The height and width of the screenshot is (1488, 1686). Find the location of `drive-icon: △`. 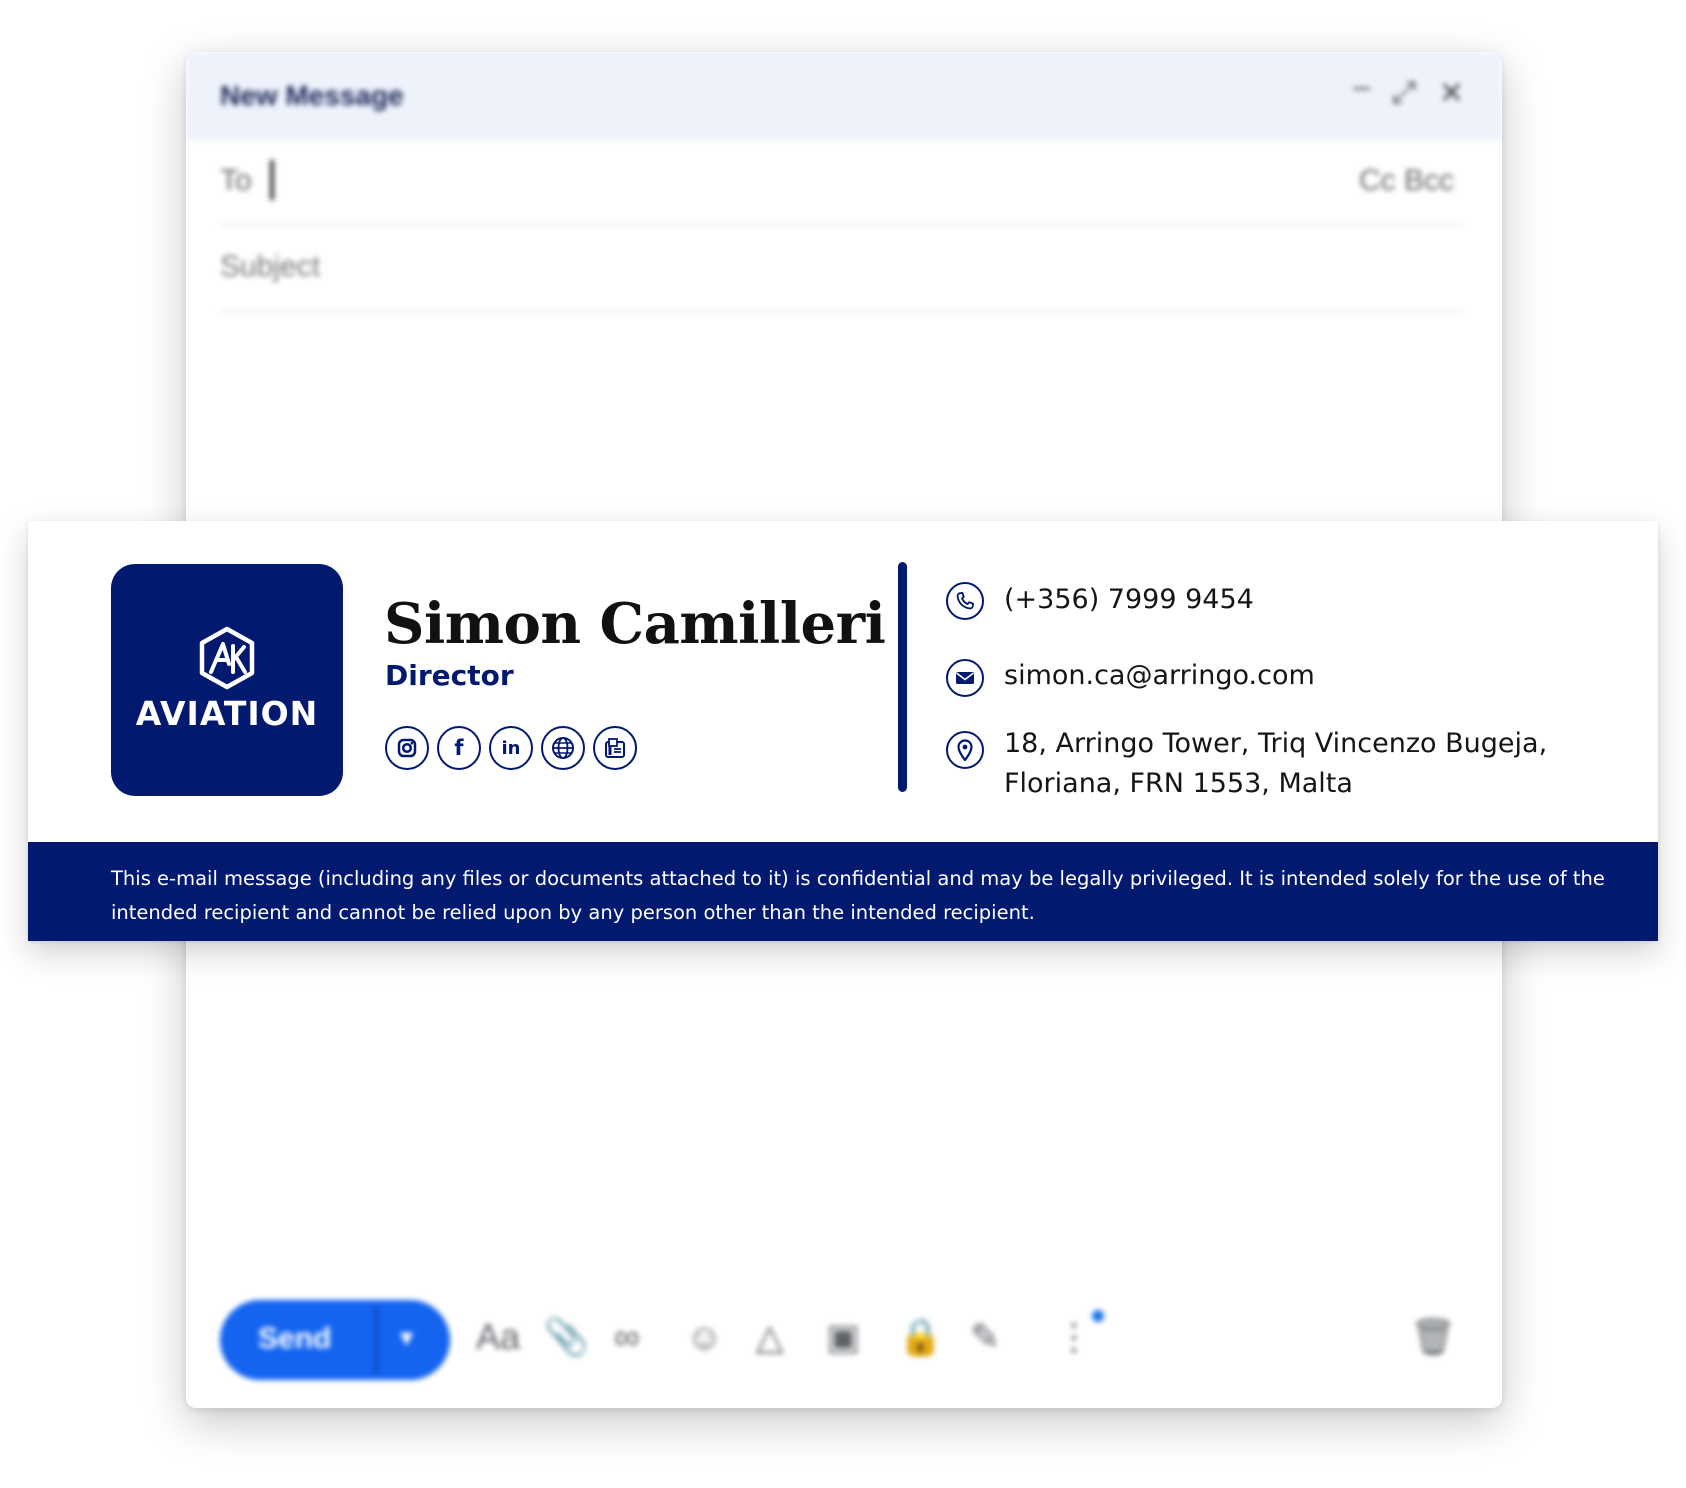

drive-icon: △ is located at coordinates (770, 1337).